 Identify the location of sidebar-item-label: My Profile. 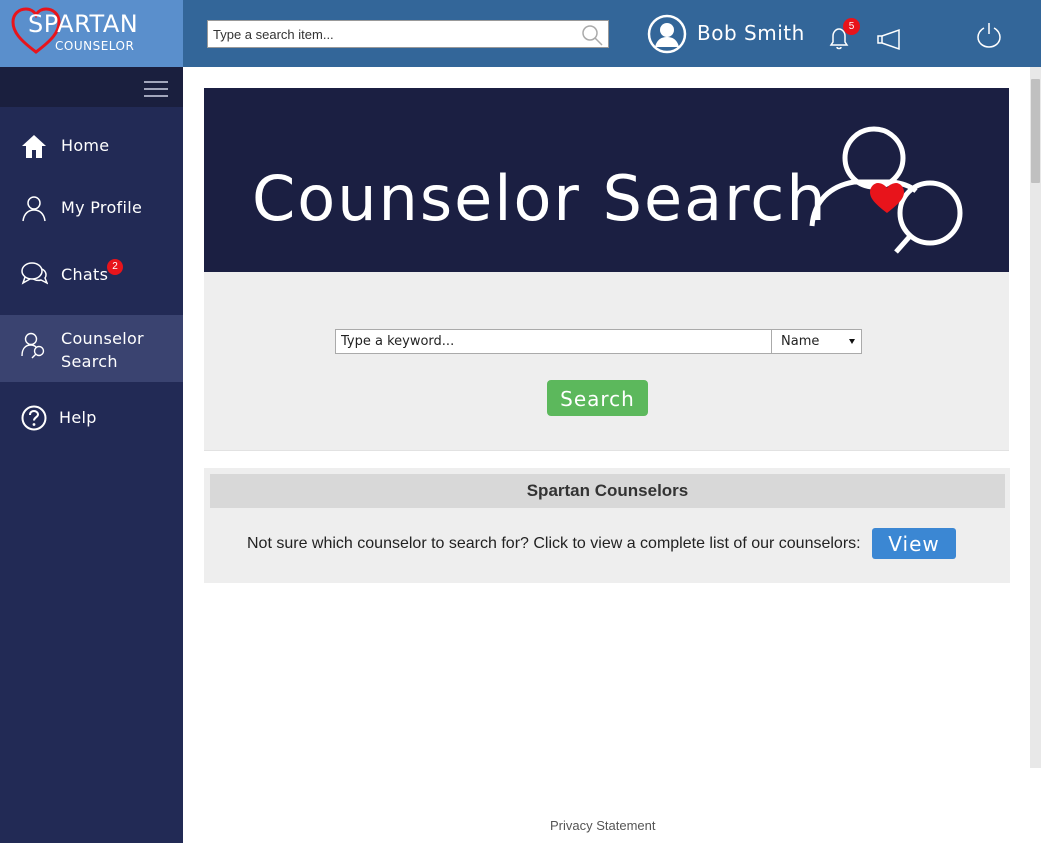
(102, 207).